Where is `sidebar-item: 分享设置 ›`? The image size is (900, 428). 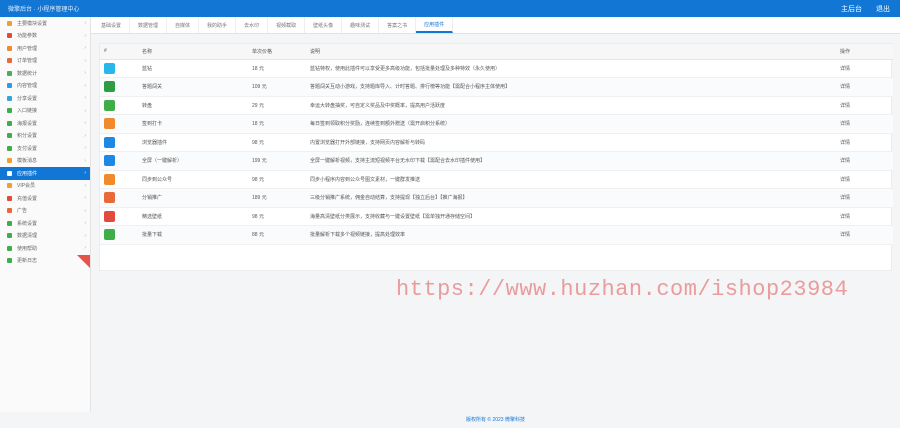
sidebar-item: 分享设置 › is located at coordinates (45, 98).